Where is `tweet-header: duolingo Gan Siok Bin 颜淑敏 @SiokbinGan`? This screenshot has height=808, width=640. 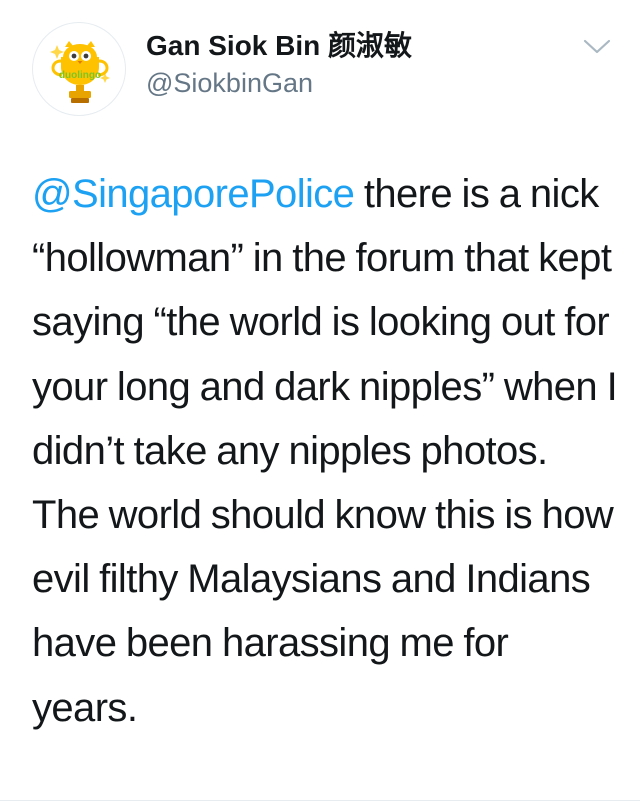 tweet-header: duolingo Gan Siok Bin 颜淑敏 @SiokbinGan is located at coordinates (322, 70).